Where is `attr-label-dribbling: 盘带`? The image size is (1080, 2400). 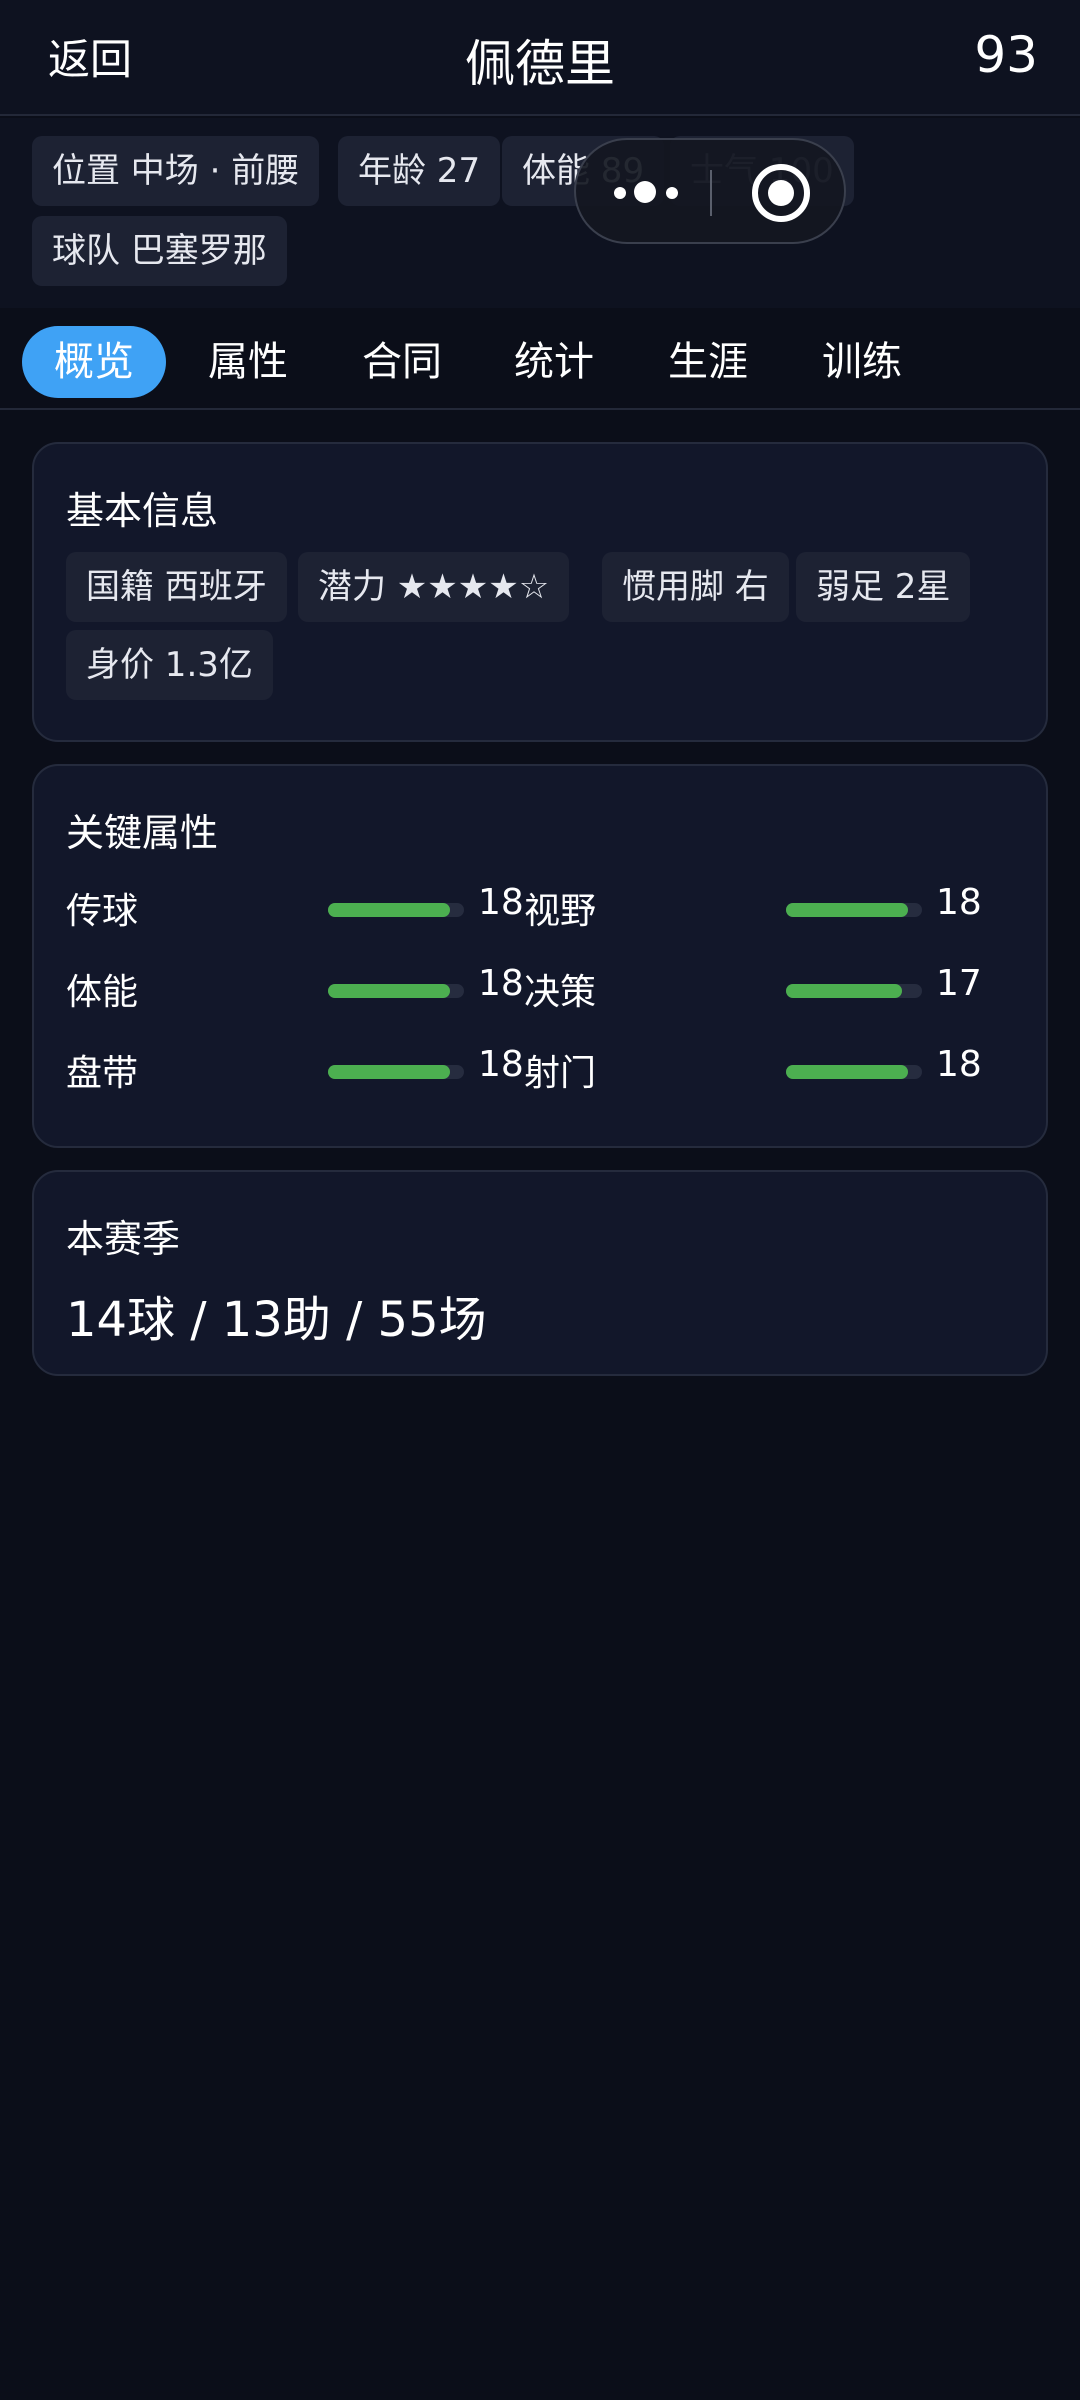
attr-label-dribbling: 盘带 is located at coordinates (102, 1073).